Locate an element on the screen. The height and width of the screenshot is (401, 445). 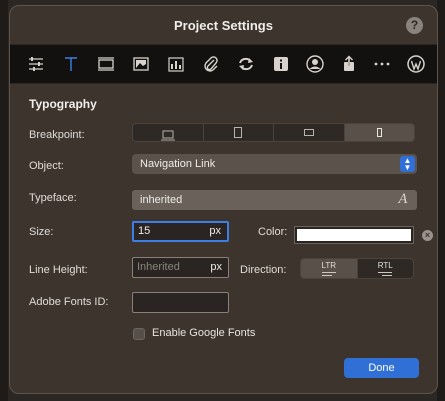
breakpoint-tablet-landscape is located at coordinates (308, 132).